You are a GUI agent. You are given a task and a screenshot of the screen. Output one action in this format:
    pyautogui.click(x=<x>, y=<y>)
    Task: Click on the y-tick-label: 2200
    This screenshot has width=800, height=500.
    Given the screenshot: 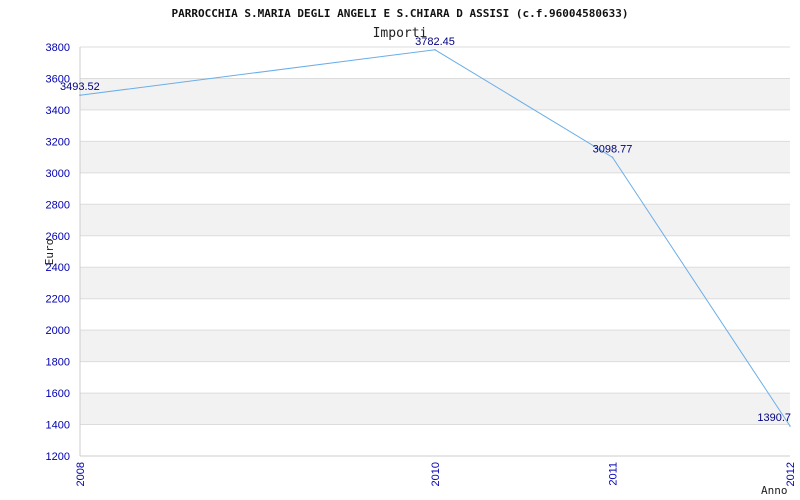 What is the action you would take?
    pyautogui.click(x=58, y=300)
    